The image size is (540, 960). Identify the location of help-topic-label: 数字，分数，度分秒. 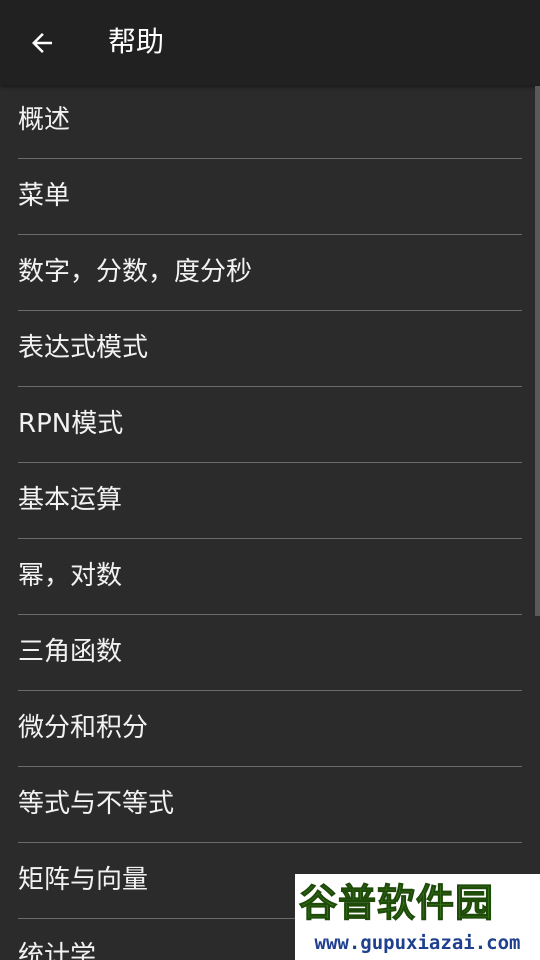
(135, 272).